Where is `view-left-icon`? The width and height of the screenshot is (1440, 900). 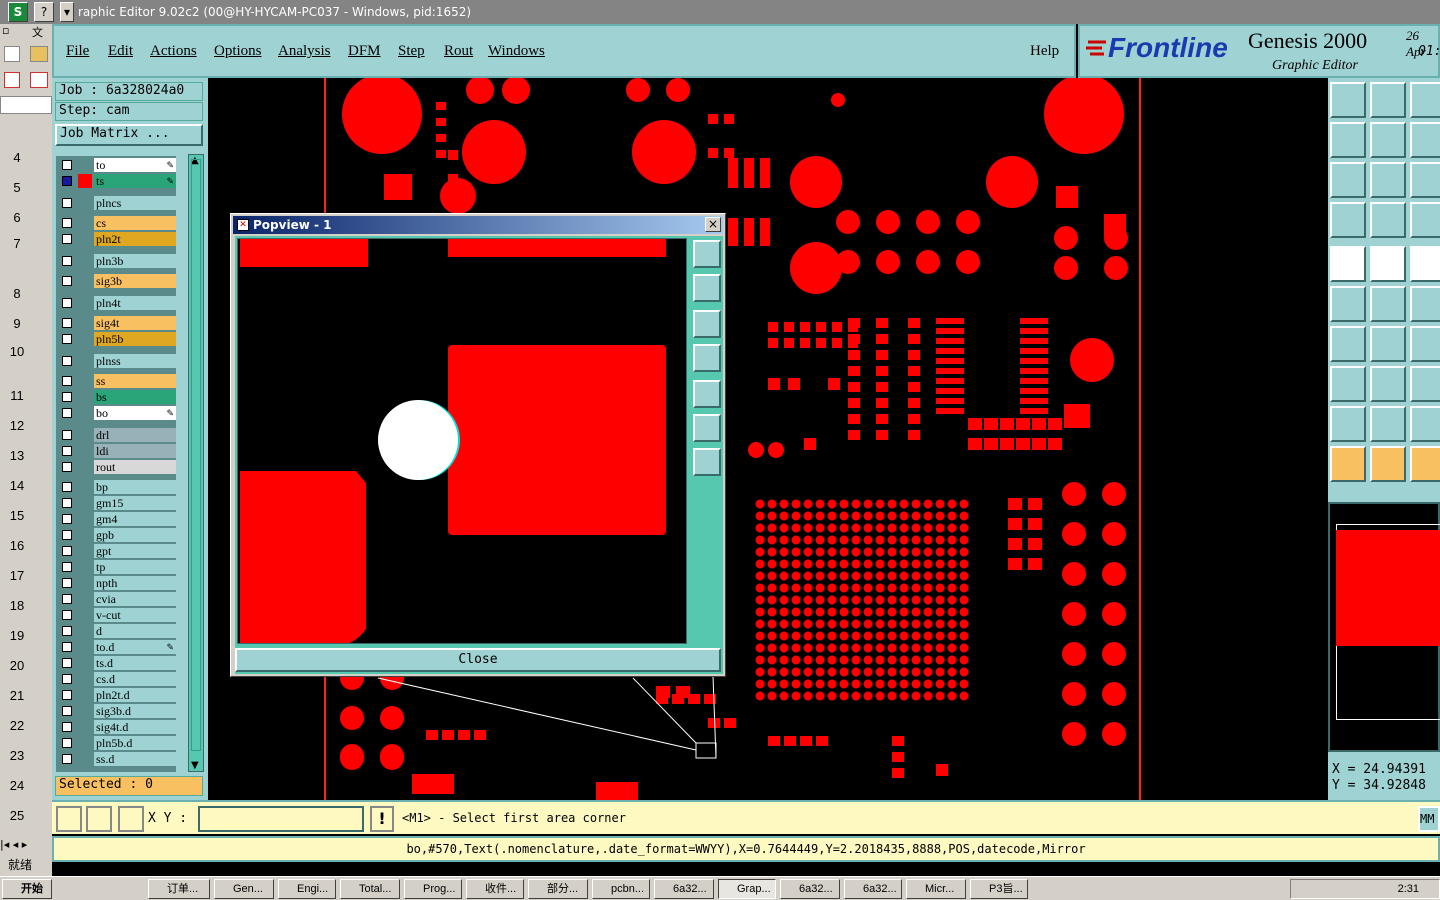
view-left-icon is located at coordinates (1348, 140).